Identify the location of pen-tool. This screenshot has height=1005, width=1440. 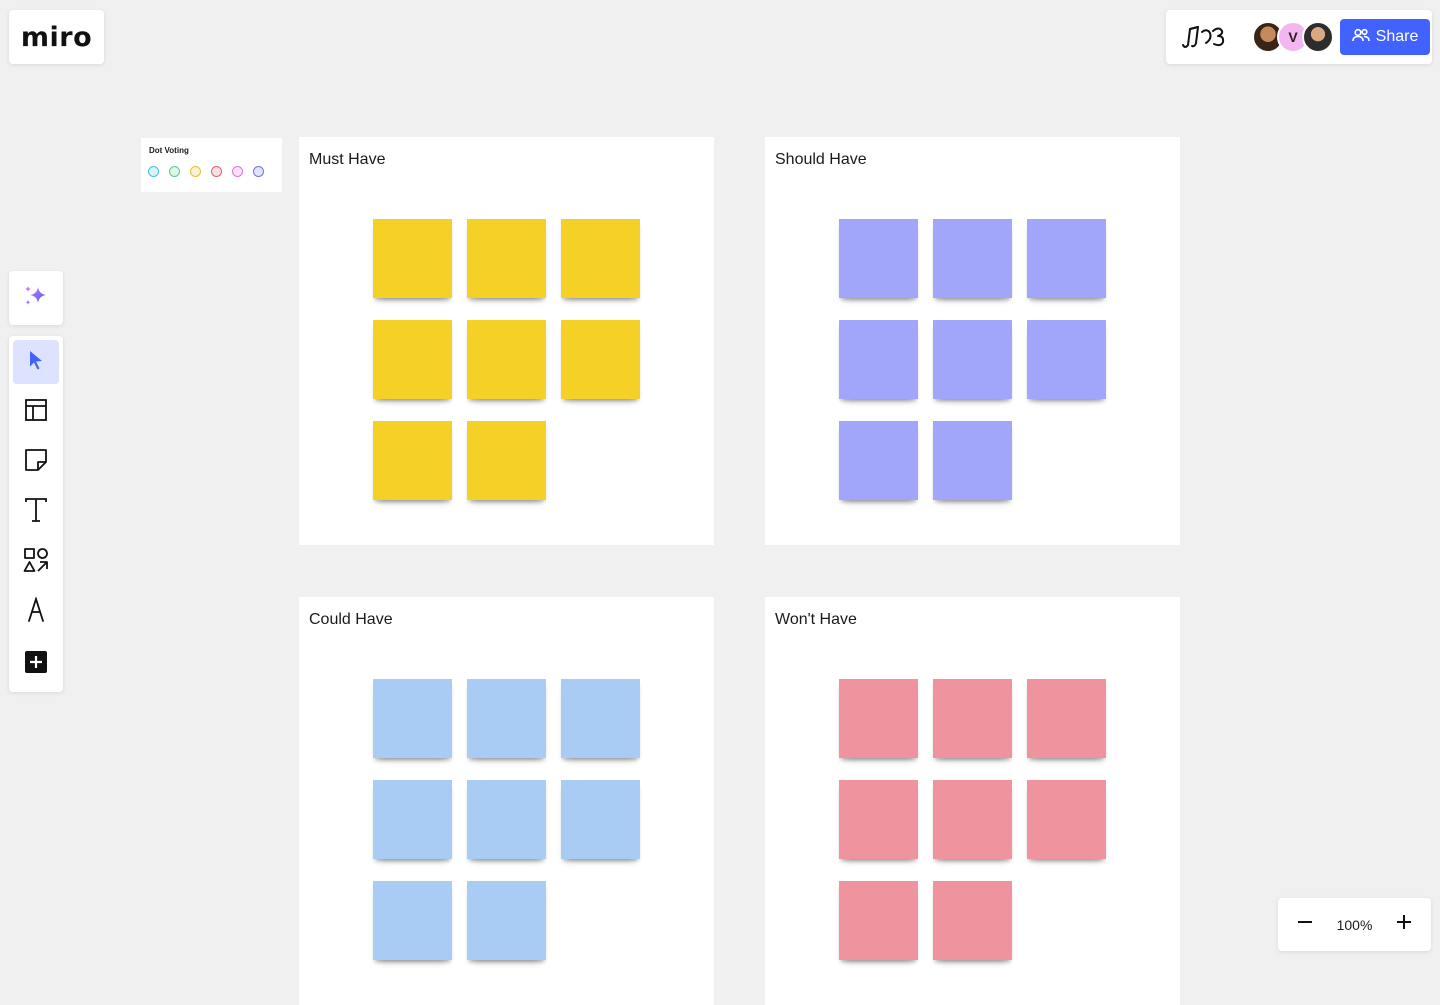
(36, 612).